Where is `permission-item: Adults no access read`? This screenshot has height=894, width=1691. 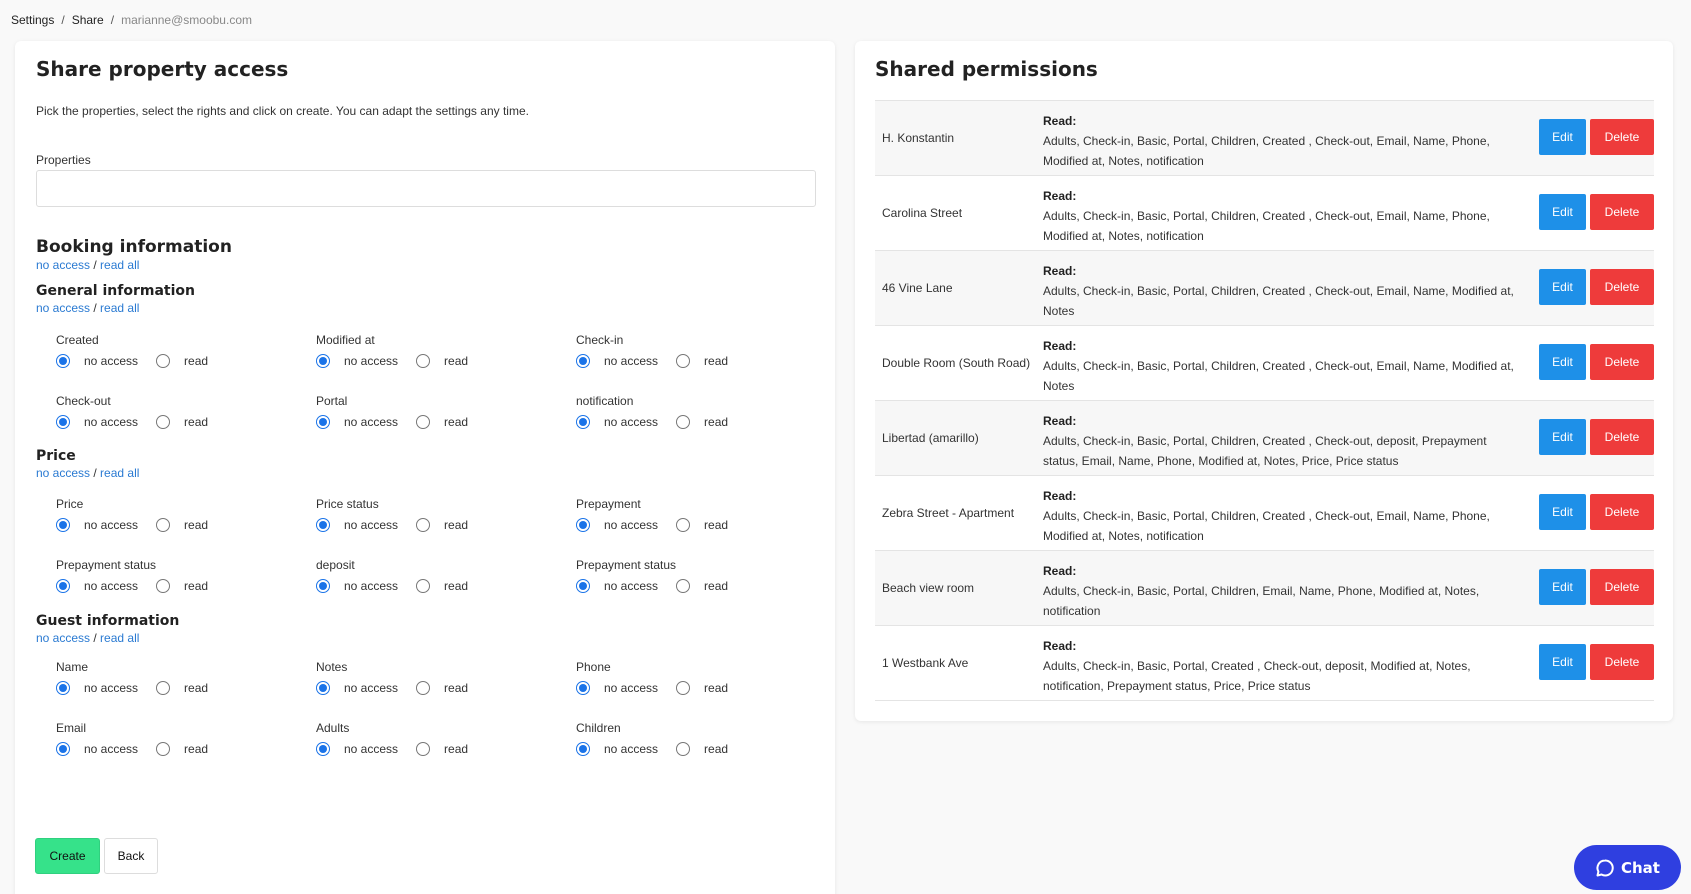
permission-item: Adults no access read is located at coordinates (431, 738).